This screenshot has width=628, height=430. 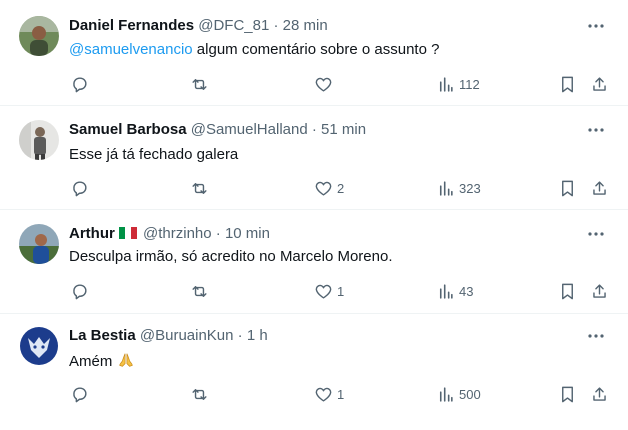 I want to click on view-count: 500, so click(x=470, y=394).